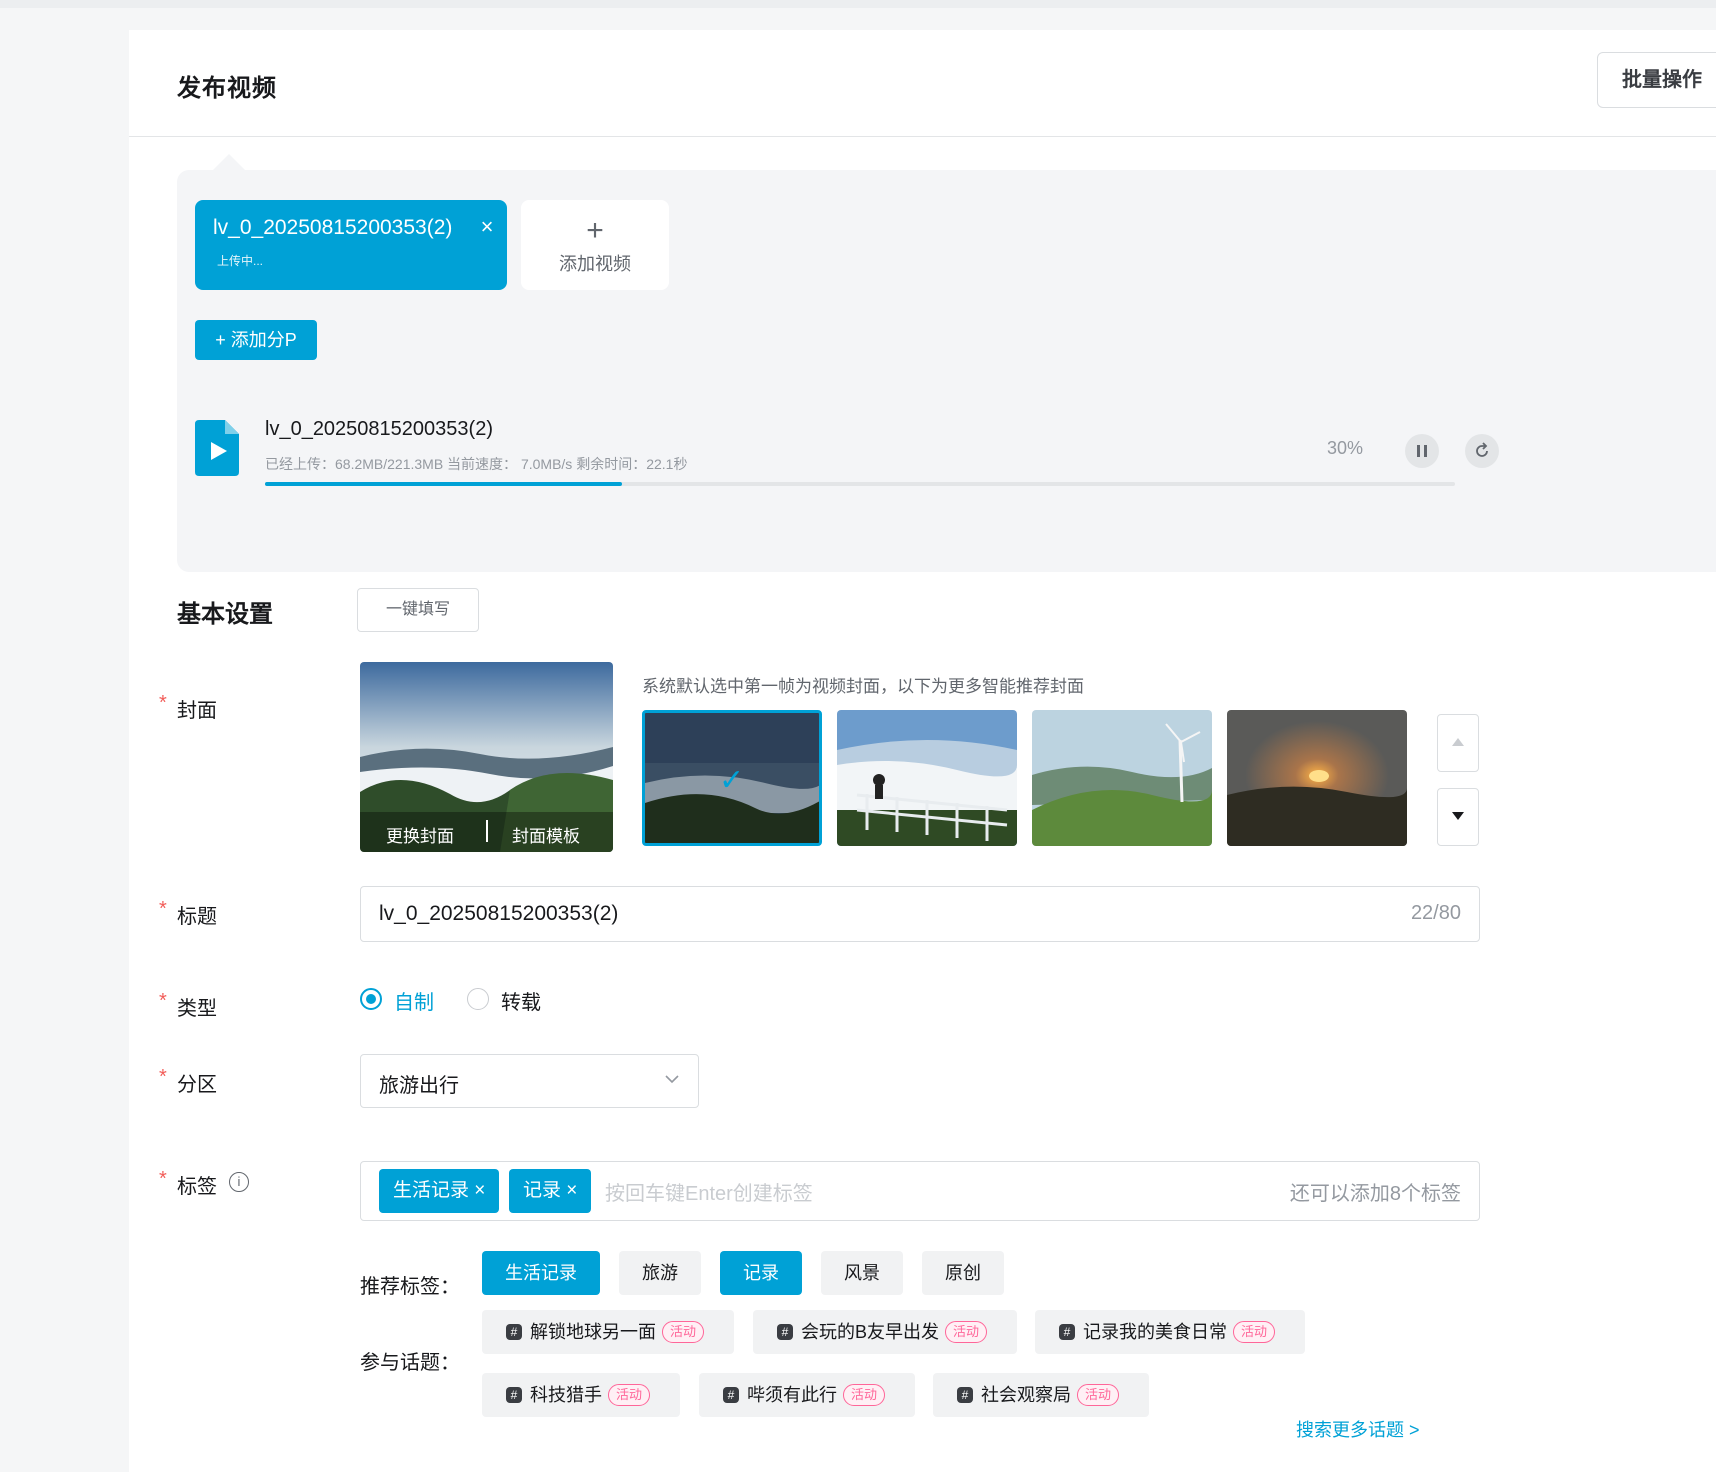  I want to click on tag-chip: 记录 ×, so click(550, 1191).